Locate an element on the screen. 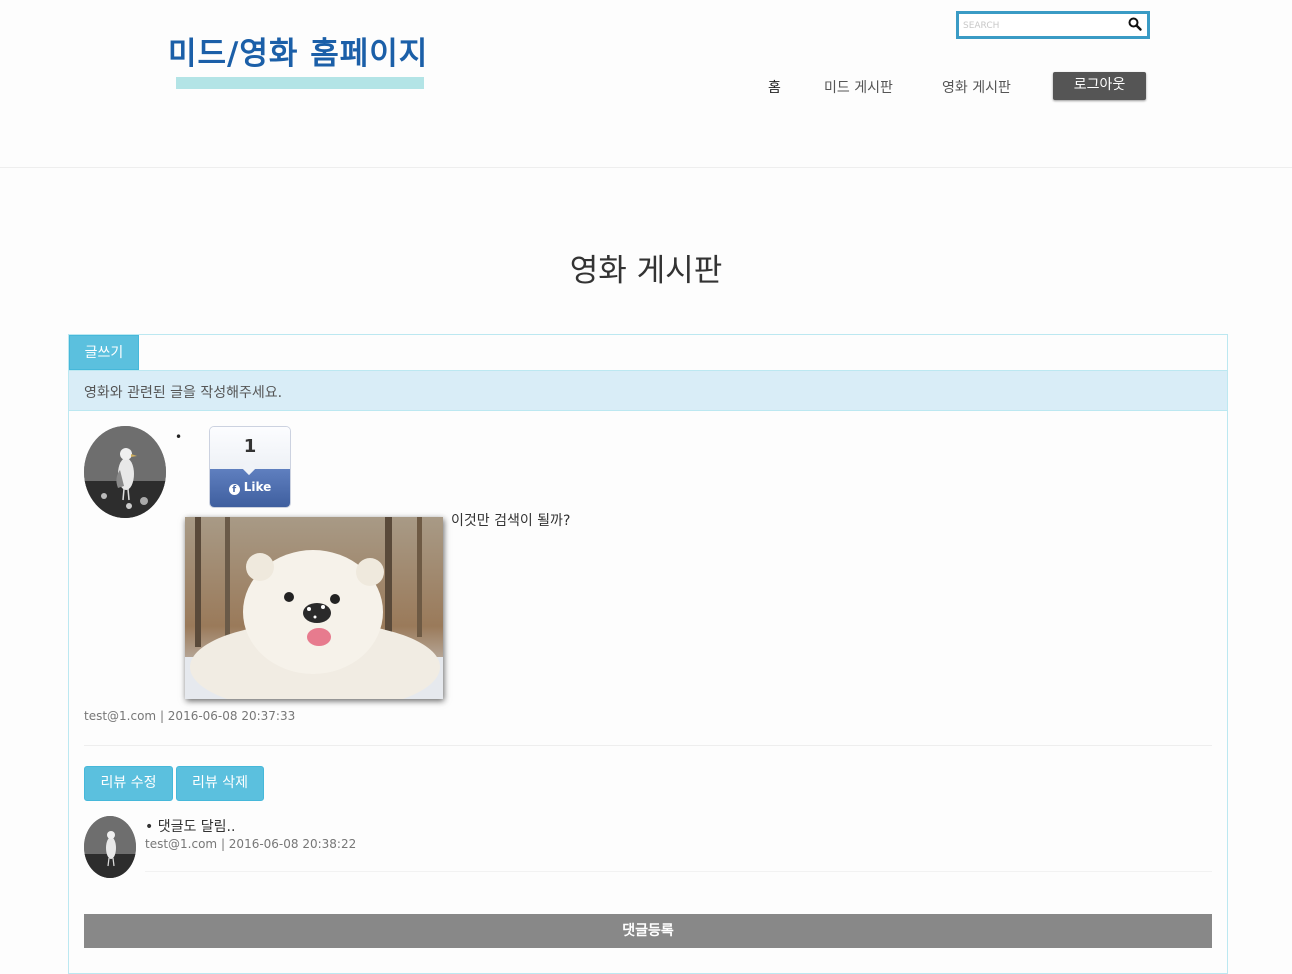  comment-text: • 댓글도 달림.. is located at coordinates (190, 827).